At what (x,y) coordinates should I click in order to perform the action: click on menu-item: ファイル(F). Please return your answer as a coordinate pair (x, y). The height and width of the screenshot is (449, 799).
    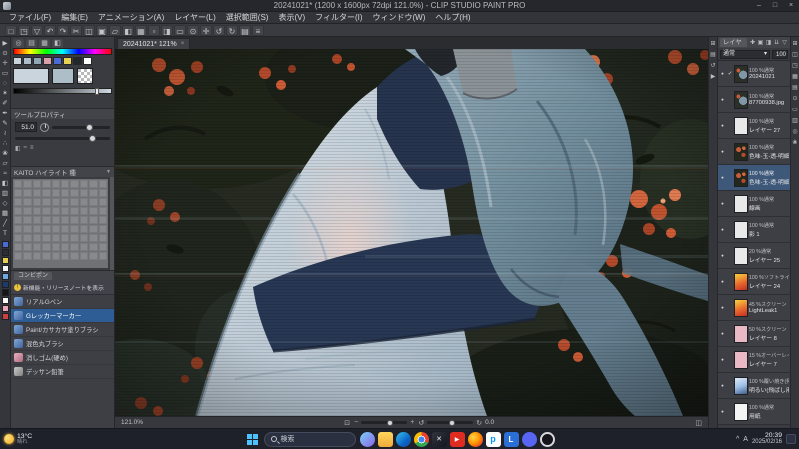
    Looking at the image, I should click on (30, 17).